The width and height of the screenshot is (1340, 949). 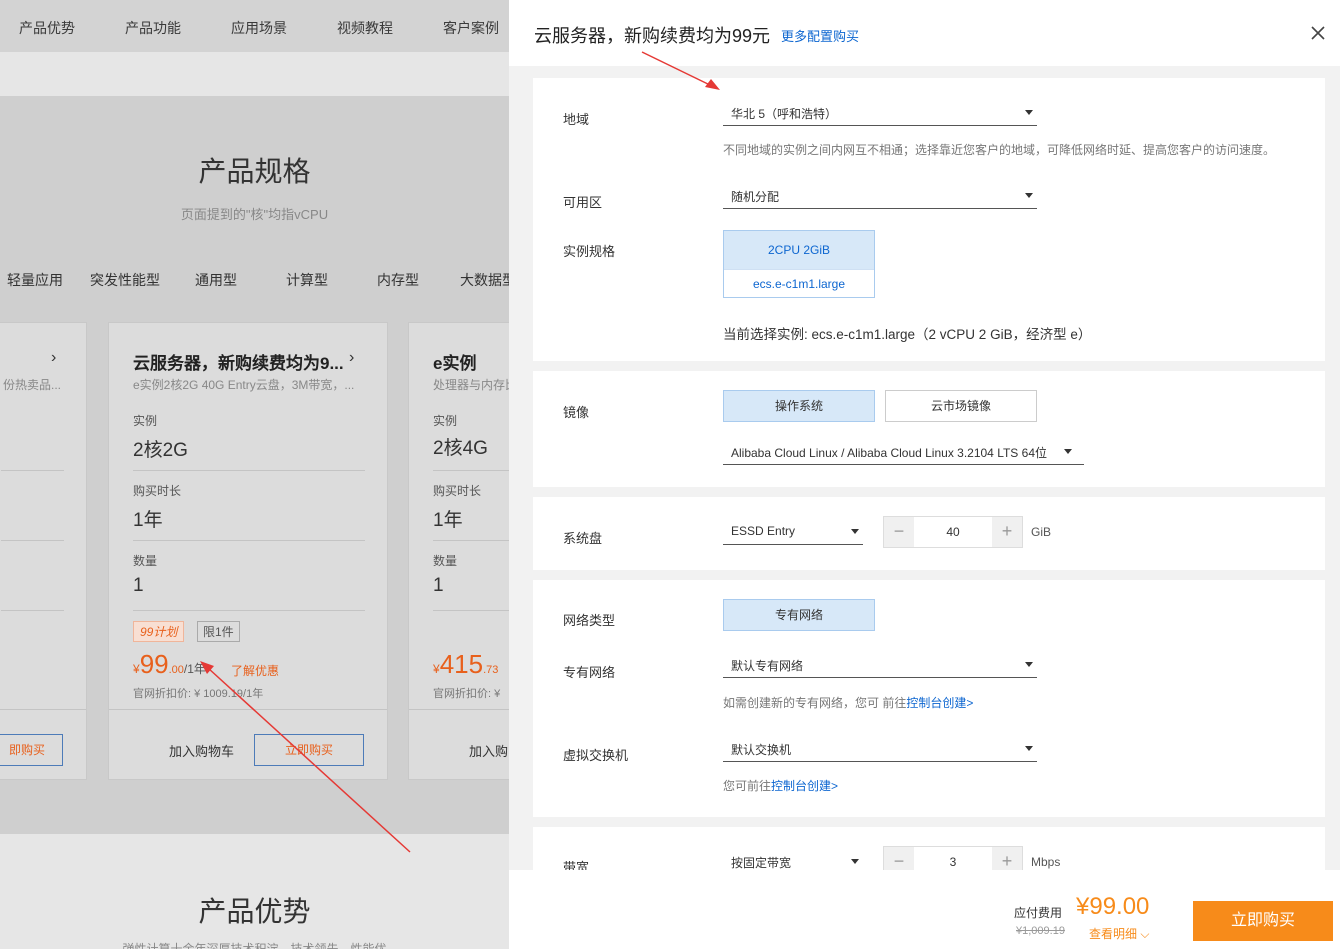 What do you see at coordinates (471, 28) in the screenshot?
I see `nav-cases: 客户案例` at bounding box center [471, 28].